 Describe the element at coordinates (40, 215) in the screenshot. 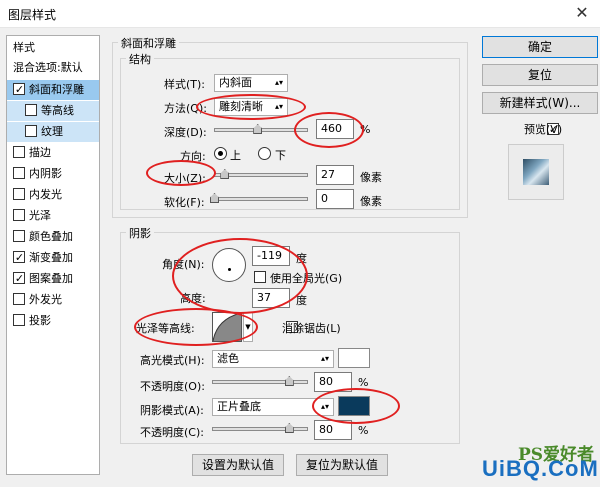

I see `style-item-label: 光泽` at that location.